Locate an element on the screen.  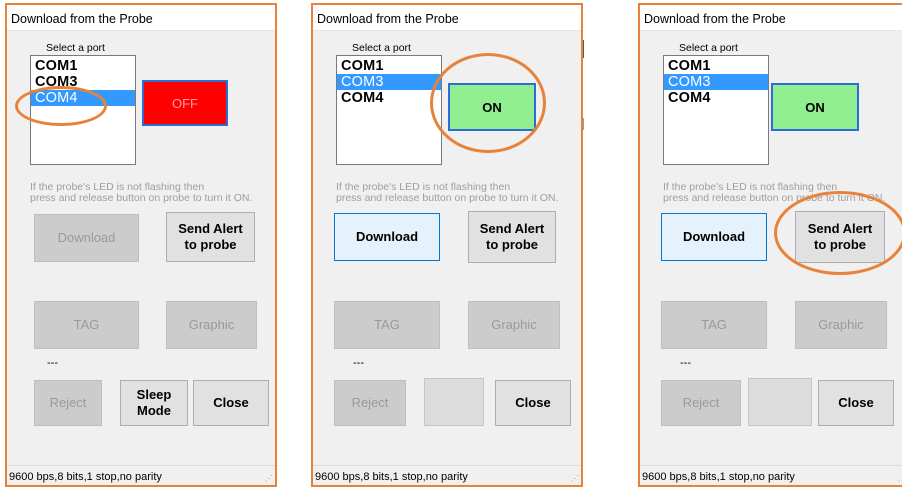
sleep-label-1: Sleep is located at coordinates (154, 394).